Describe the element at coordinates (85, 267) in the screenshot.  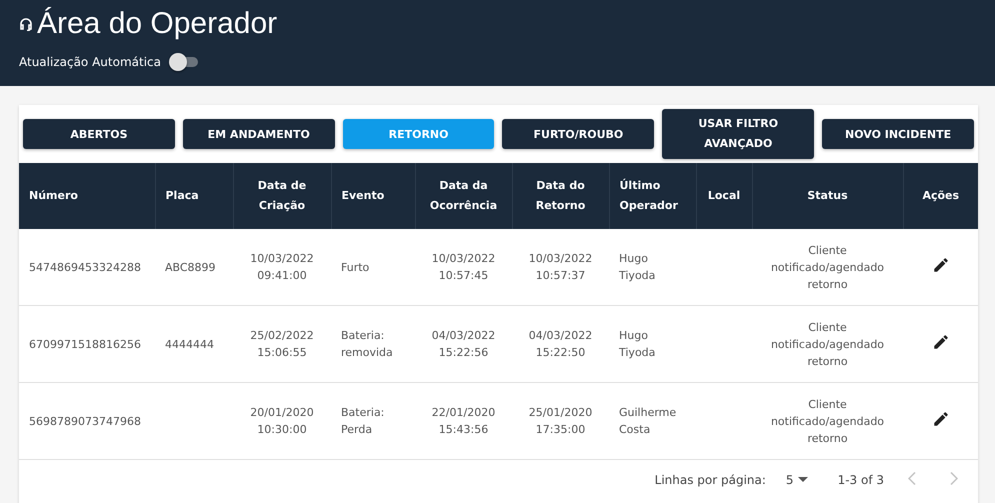
I see `table-cell: 5474869453324288` at that location.